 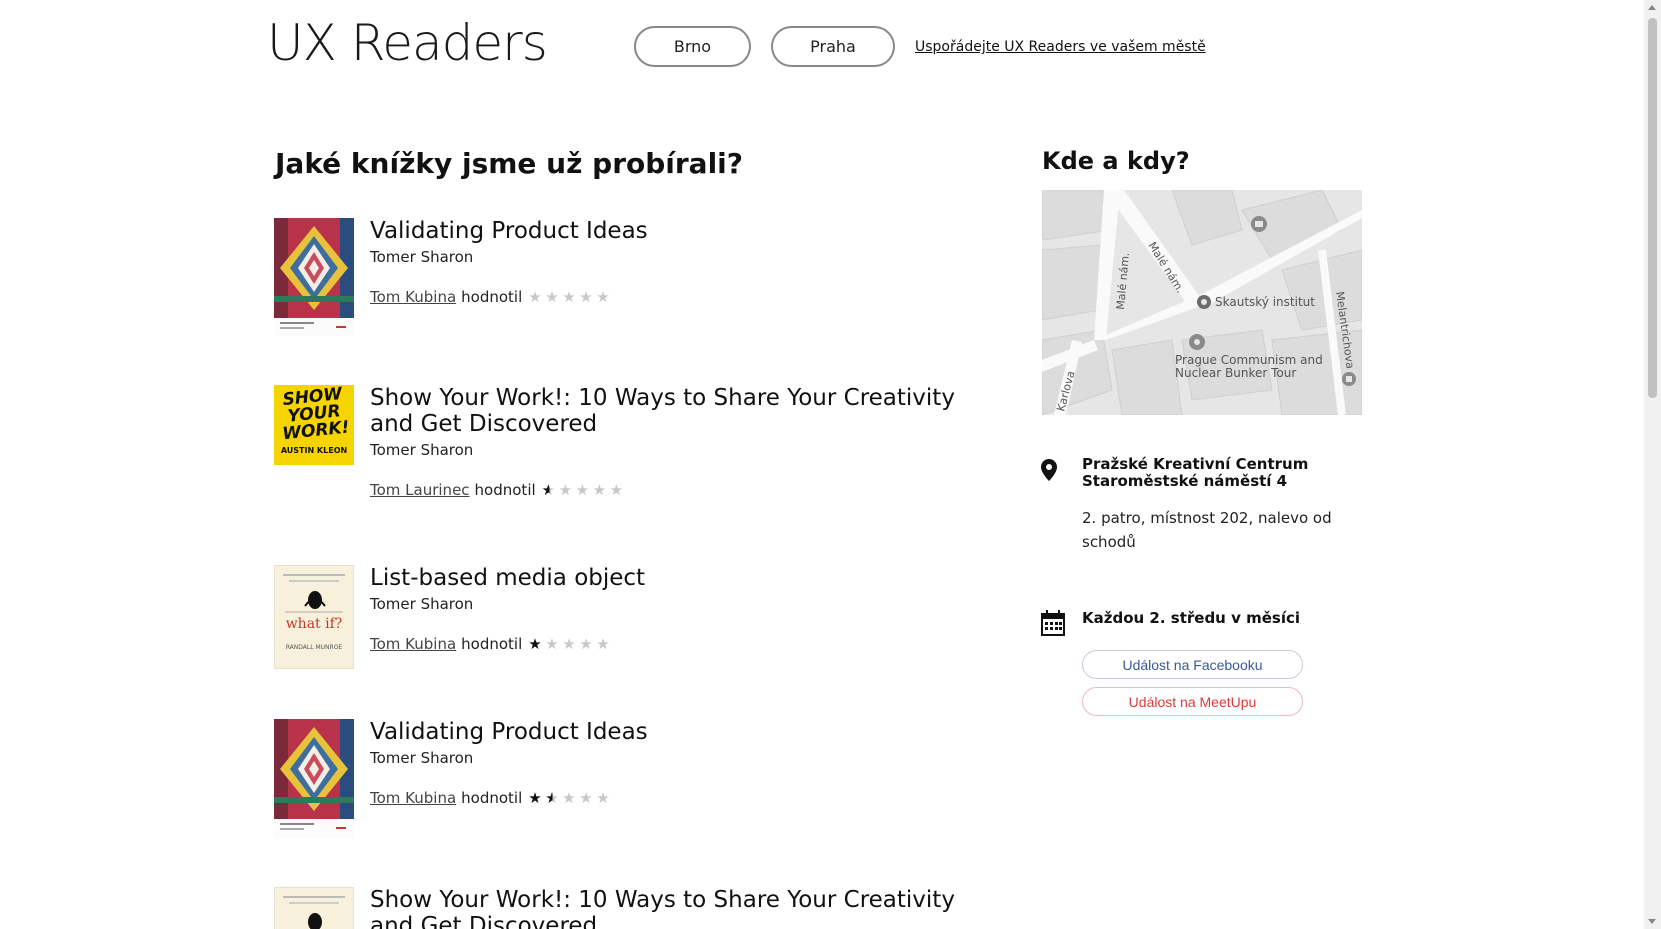 What do you see at coordinates (1053, 625) in the screenshot?
I see `calendar-icon` at bounding box center [1053, 625].